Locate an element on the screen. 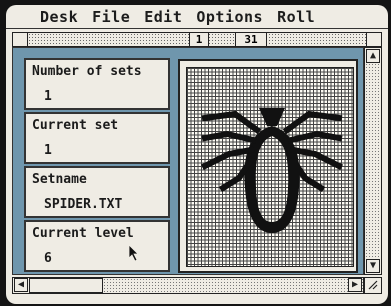 The width and height of the screenshot is (391, 306). current-level-panel: Current level 6 is located at coordinates (97, 246).